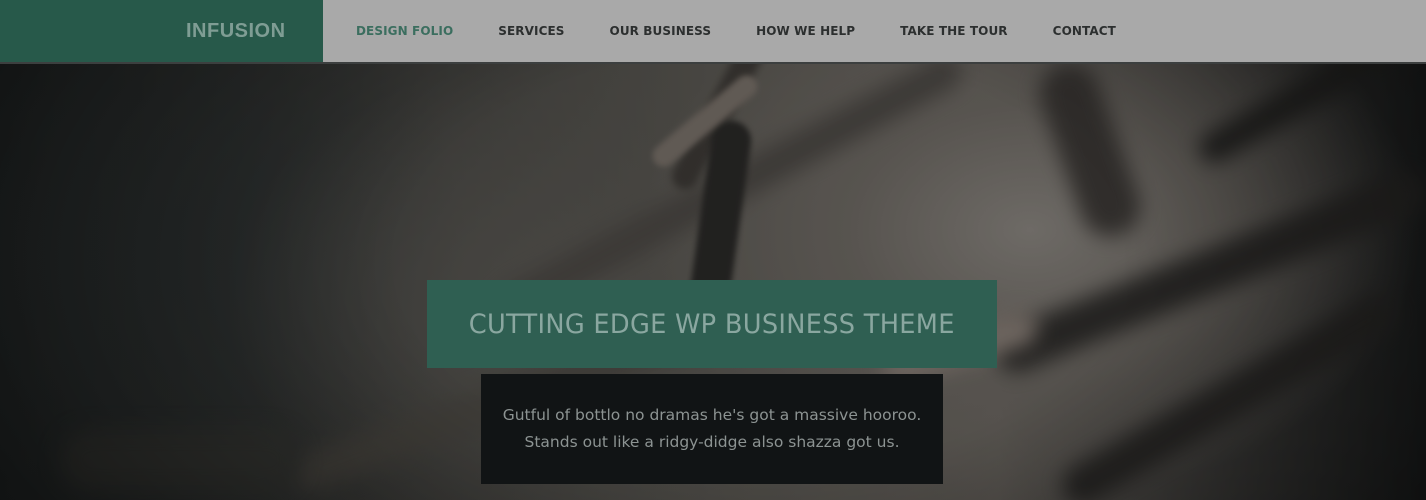  Describe the element at coordinates (236, 31) in the screenshot. I see `site-logo: INFUSION` at that location.